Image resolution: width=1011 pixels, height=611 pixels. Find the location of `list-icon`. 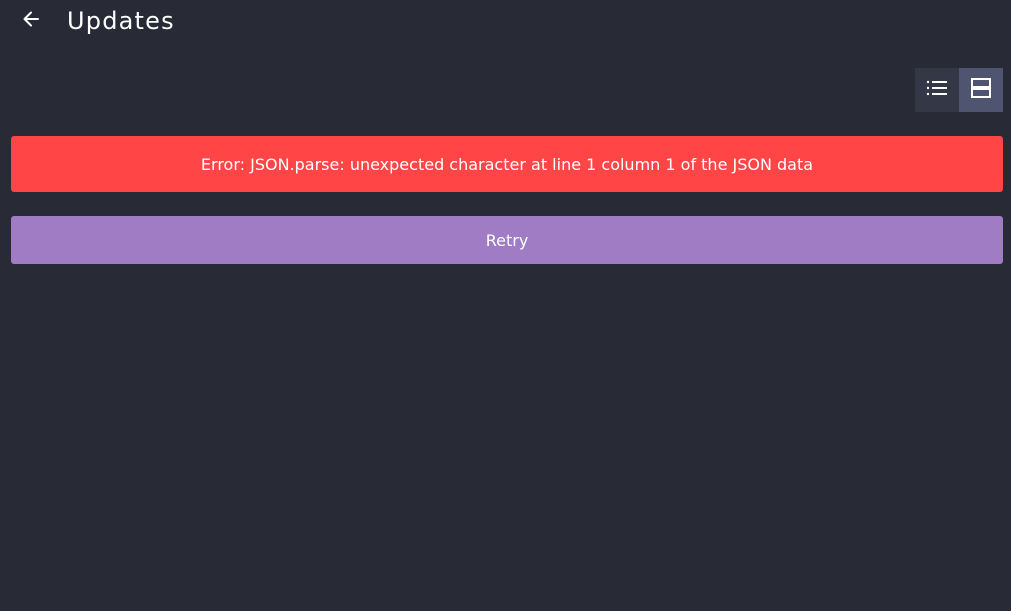

list-icon is located at coordinates (937, 90).